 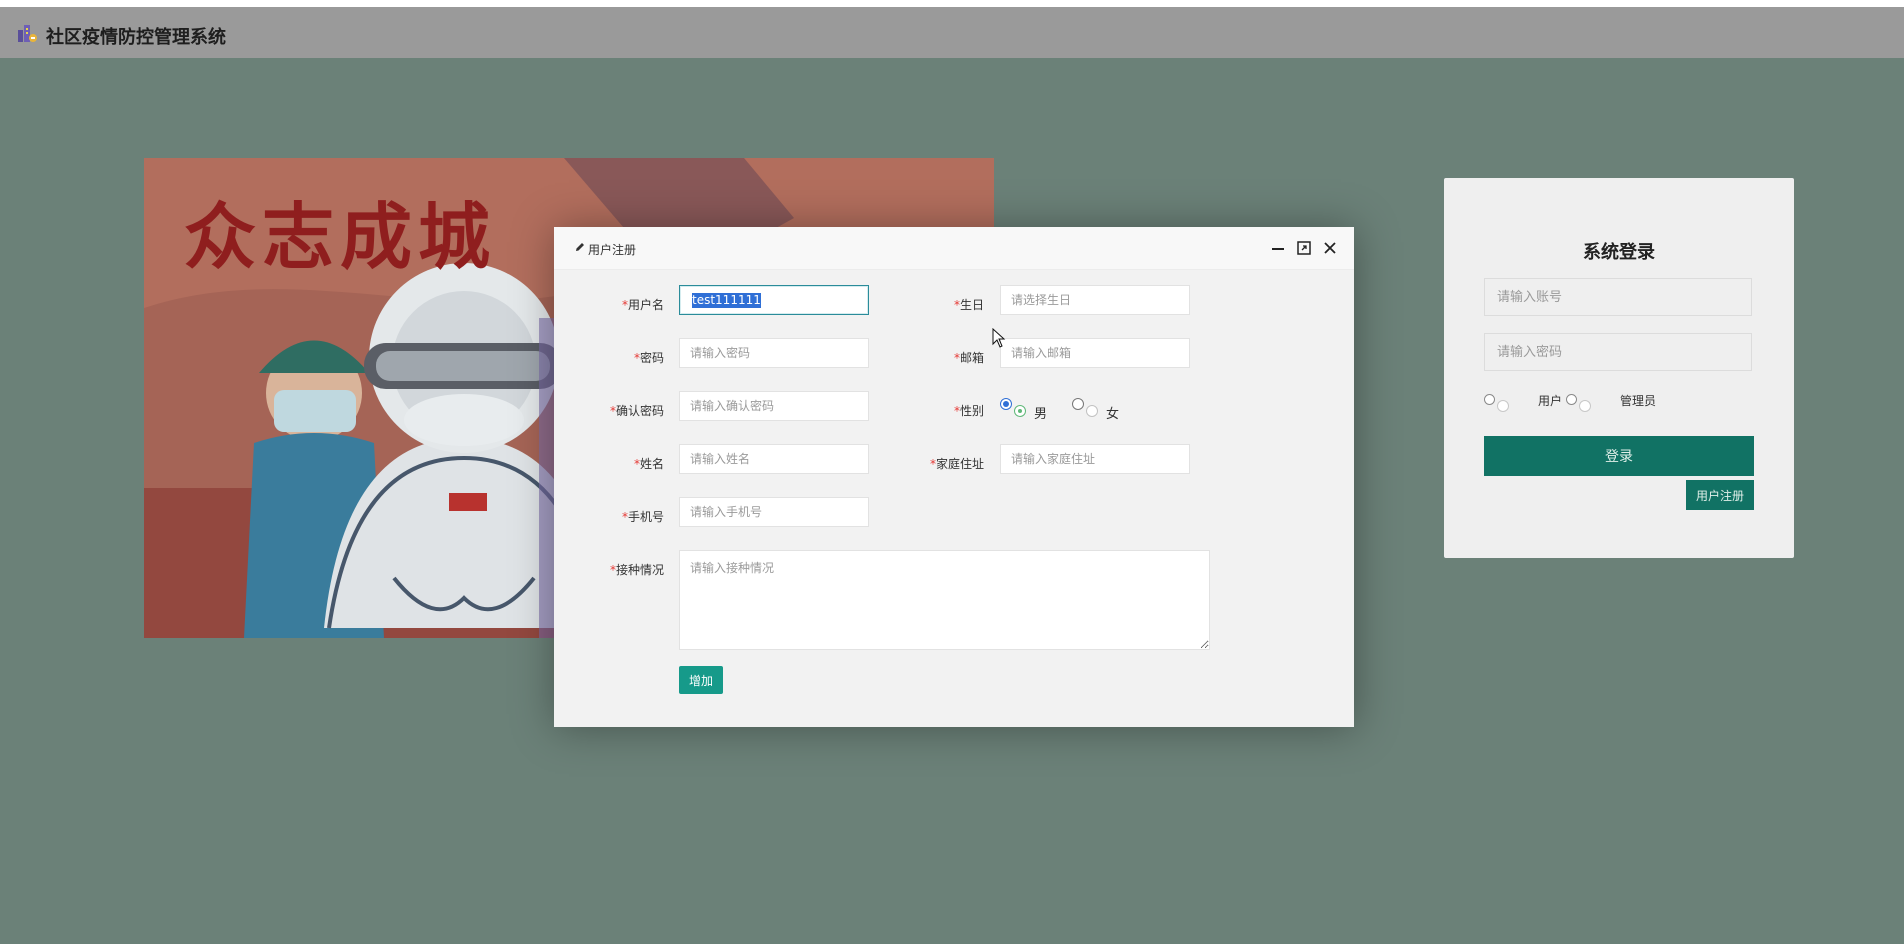 I want to click on pencil-icon, so click(x=580, y=247).